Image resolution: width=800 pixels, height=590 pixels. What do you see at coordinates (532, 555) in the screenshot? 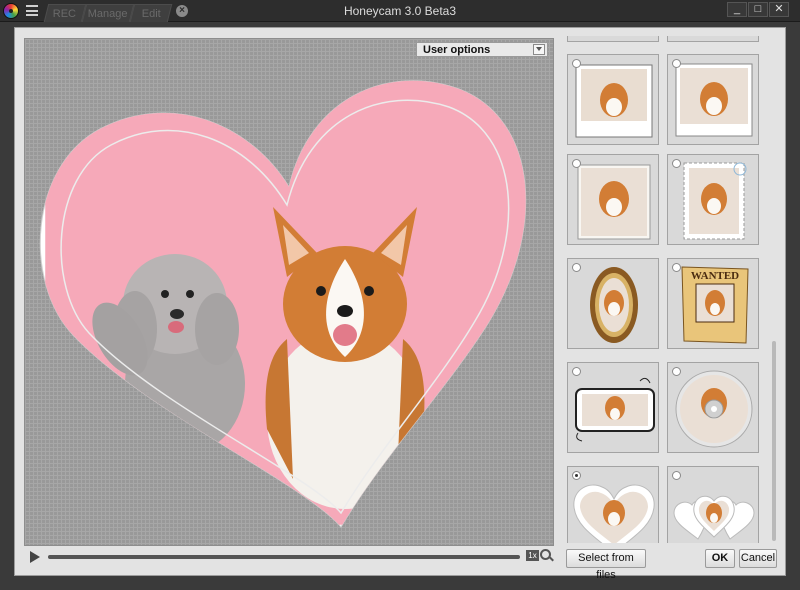
I see `playback-speed-badge: 1x` at bounding box center [532, 555].